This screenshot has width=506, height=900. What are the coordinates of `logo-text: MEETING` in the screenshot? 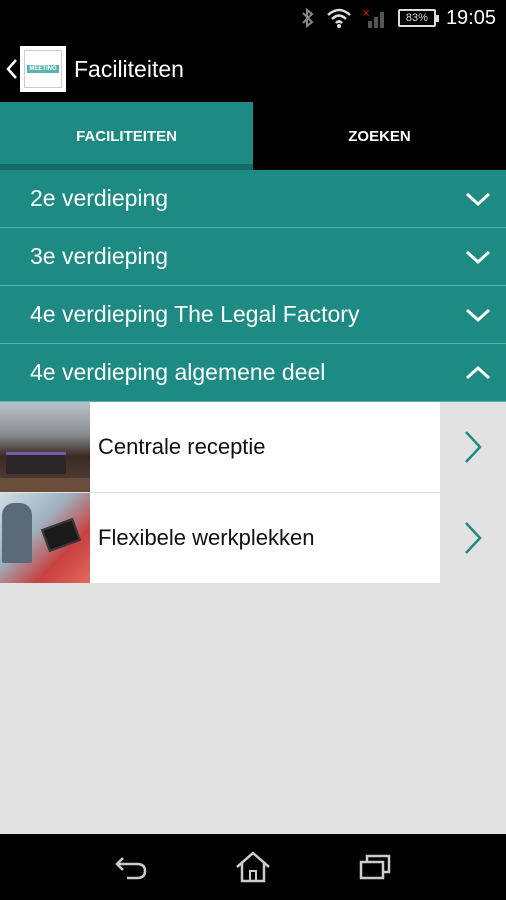 It's located at (43, 69).